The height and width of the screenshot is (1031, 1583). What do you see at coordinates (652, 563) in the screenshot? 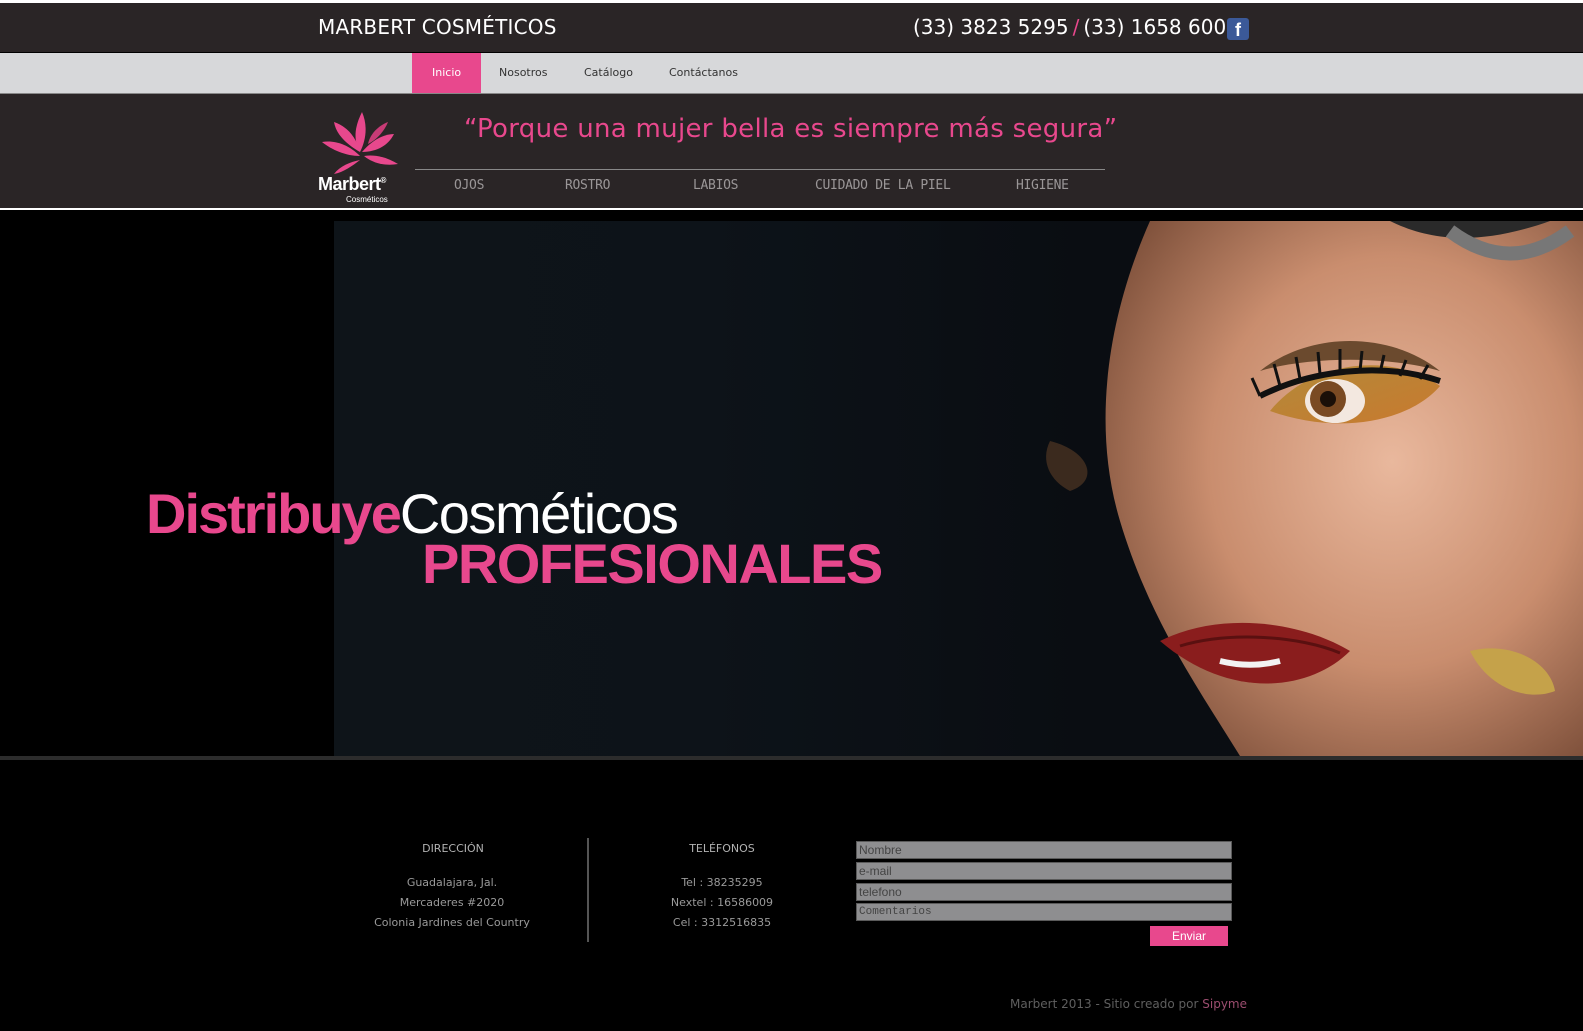
I see `hero-subheadline: PROFESIONALES` at bounding box center [652, 563].